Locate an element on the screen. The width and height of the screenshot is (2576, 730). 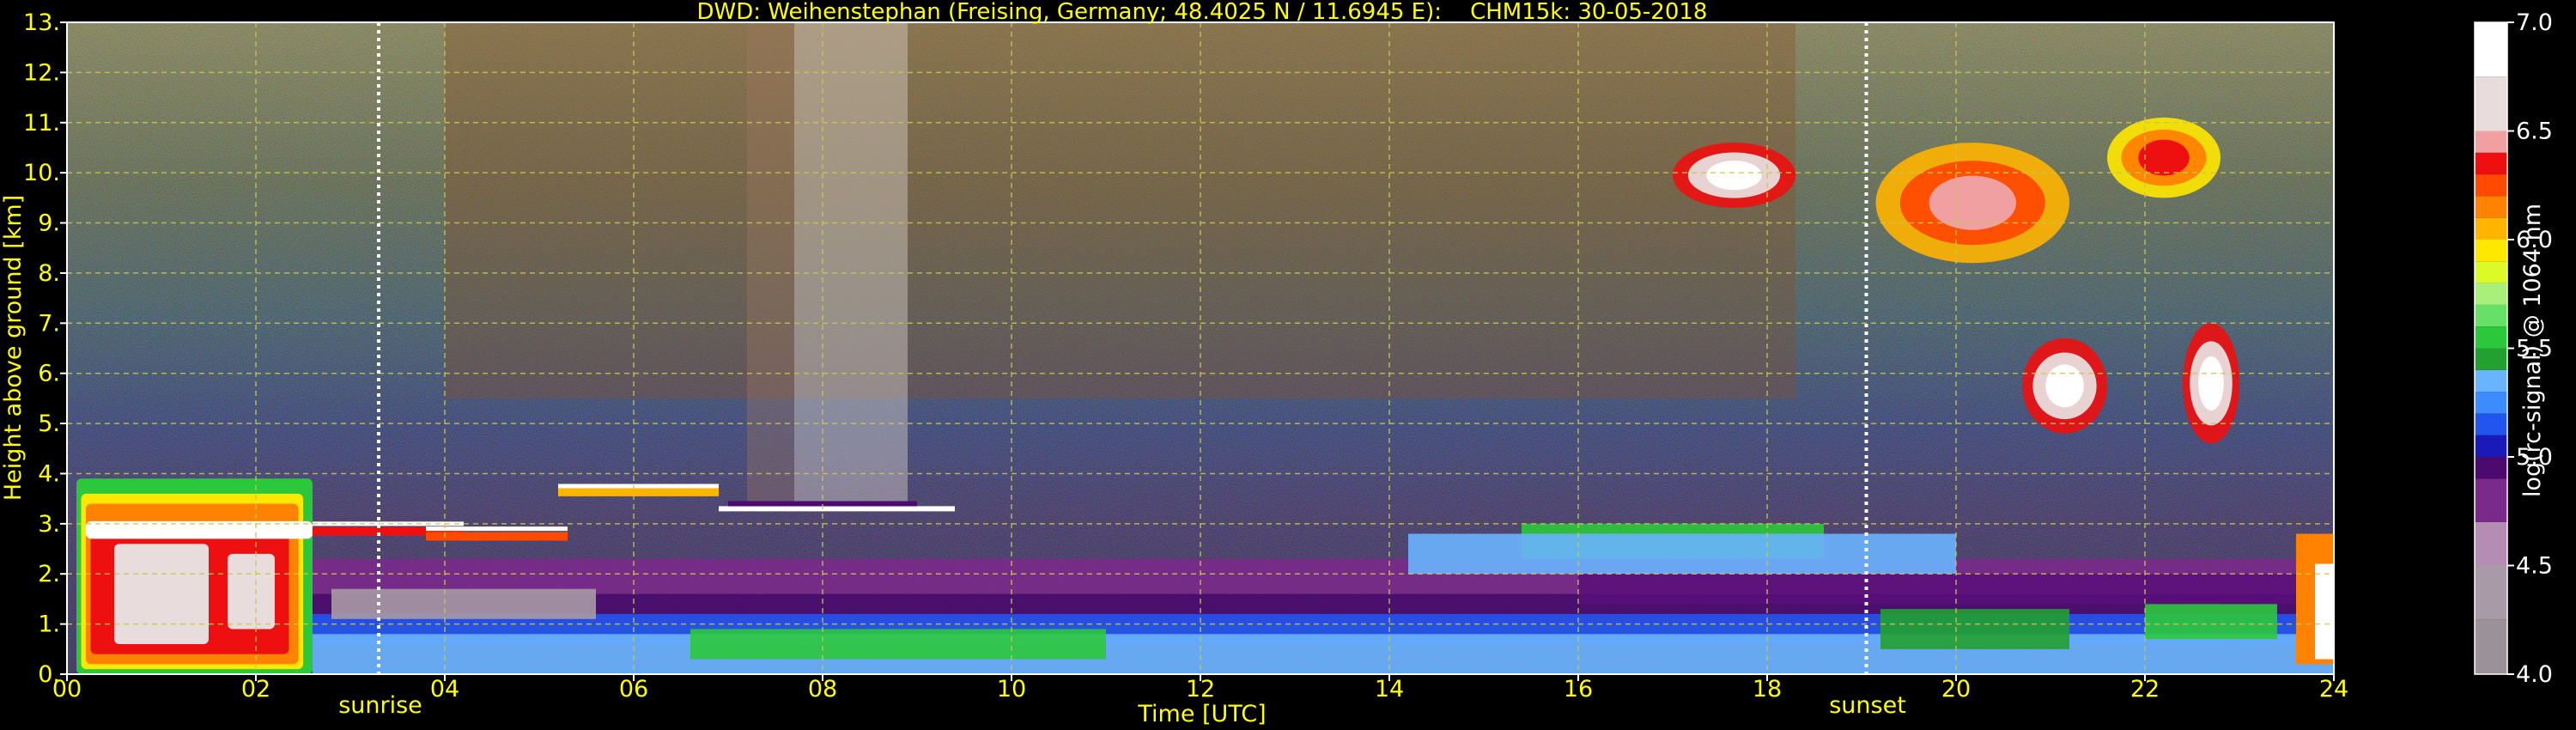
sunset-label: sunset is located at coordinates (1867, 705).